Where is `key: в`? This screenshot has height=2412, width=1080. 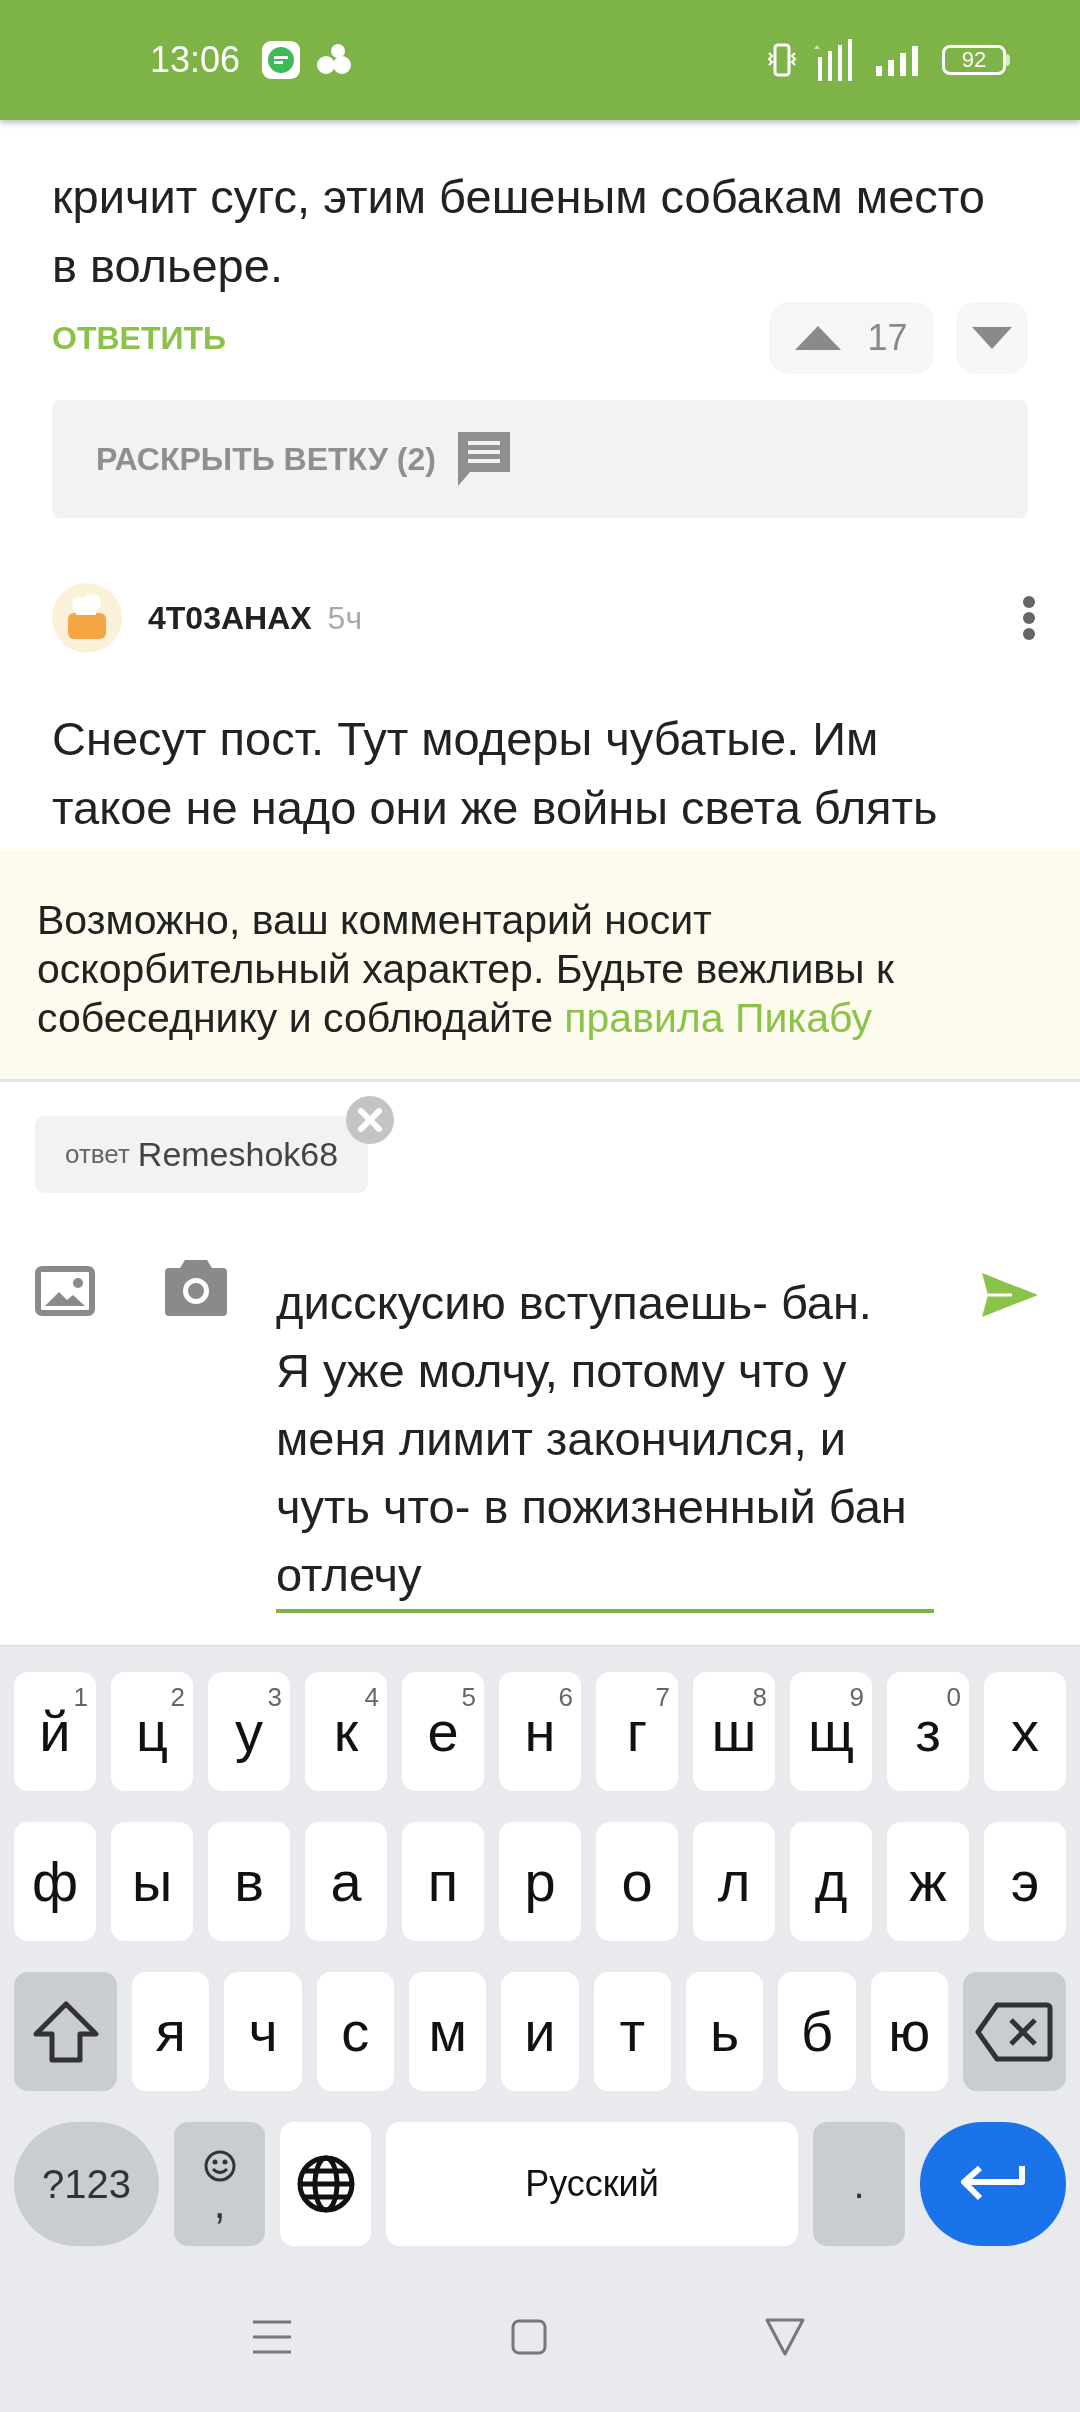
key: в is located at coordinates (249, 1881).